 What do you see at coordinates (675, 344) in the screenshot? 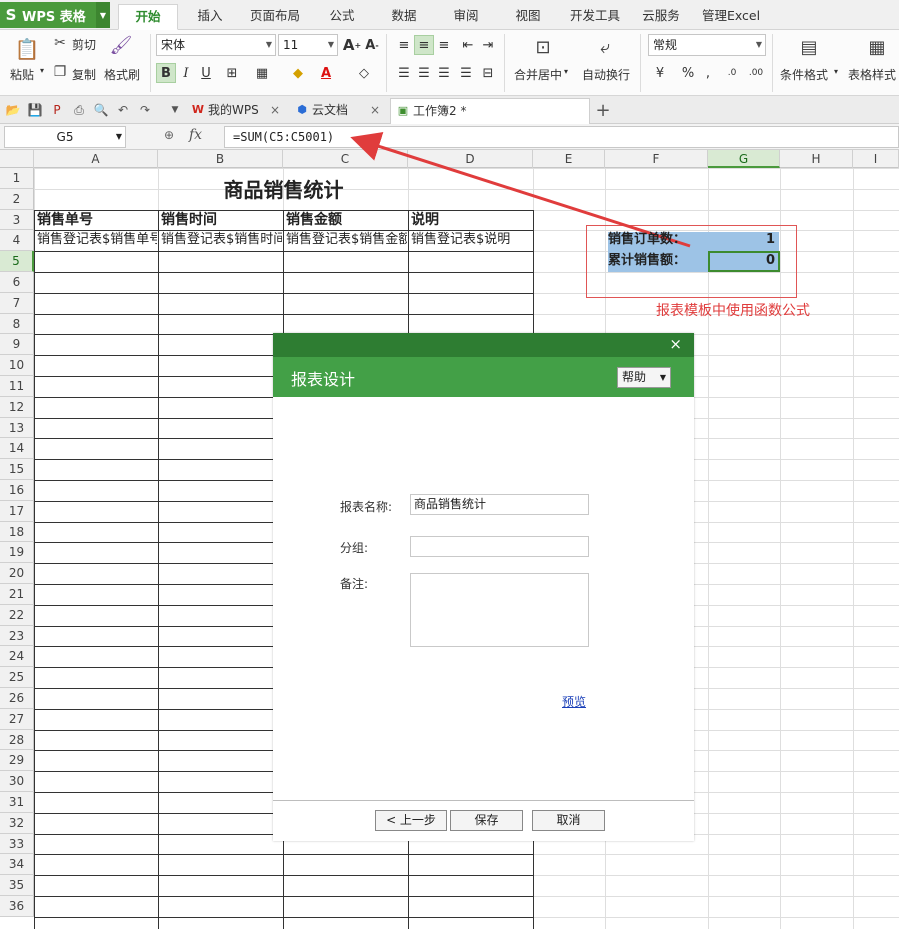
I see `close-icon: ×` at bounding box center [675, 344].